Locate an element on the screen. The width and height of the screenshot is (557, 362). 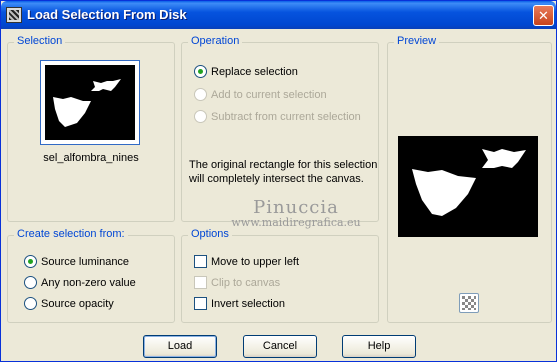
selection-thumbnail-image is located at coordinates (90, 102).